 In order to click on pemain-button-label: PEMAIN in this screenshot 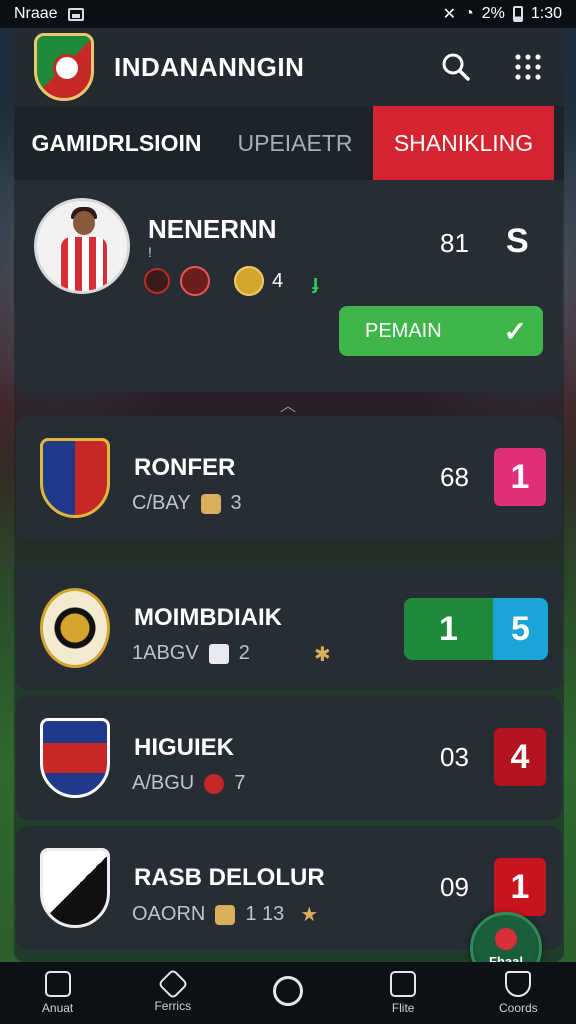, I will do `click(403, 330)`.